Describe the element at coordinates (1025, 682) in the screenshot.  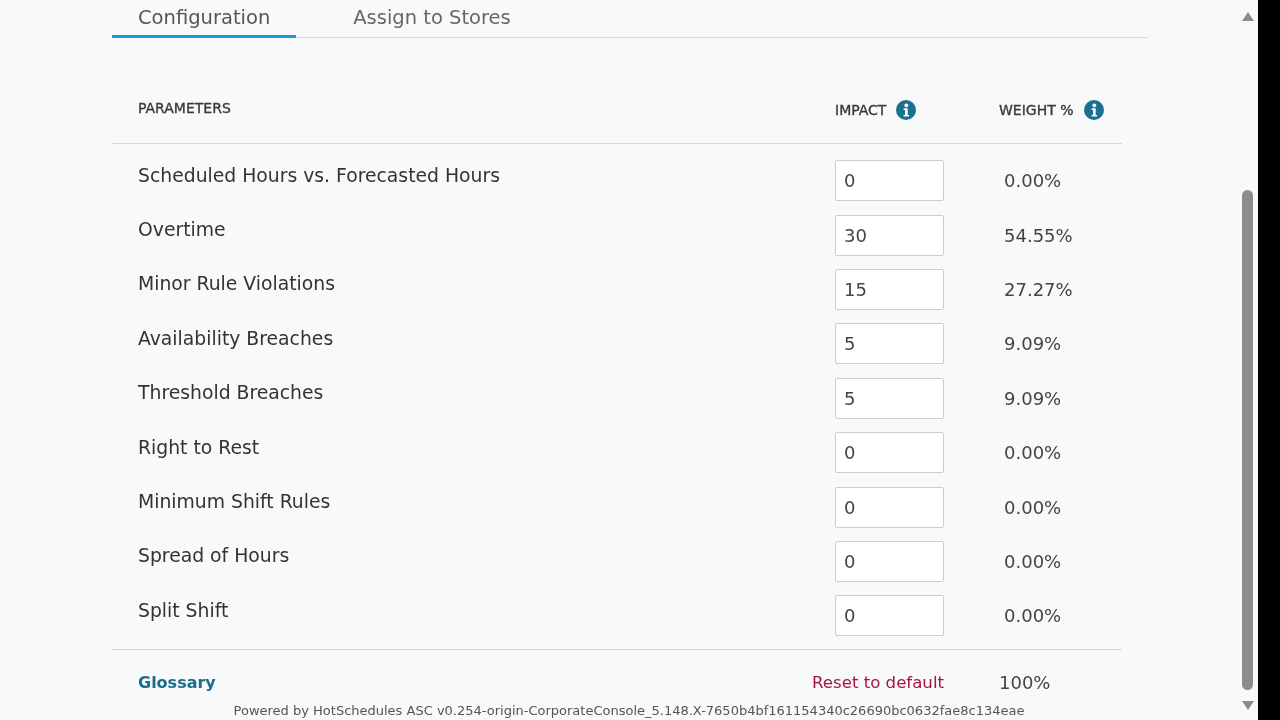
I see `total-weight: 100%` at that location.